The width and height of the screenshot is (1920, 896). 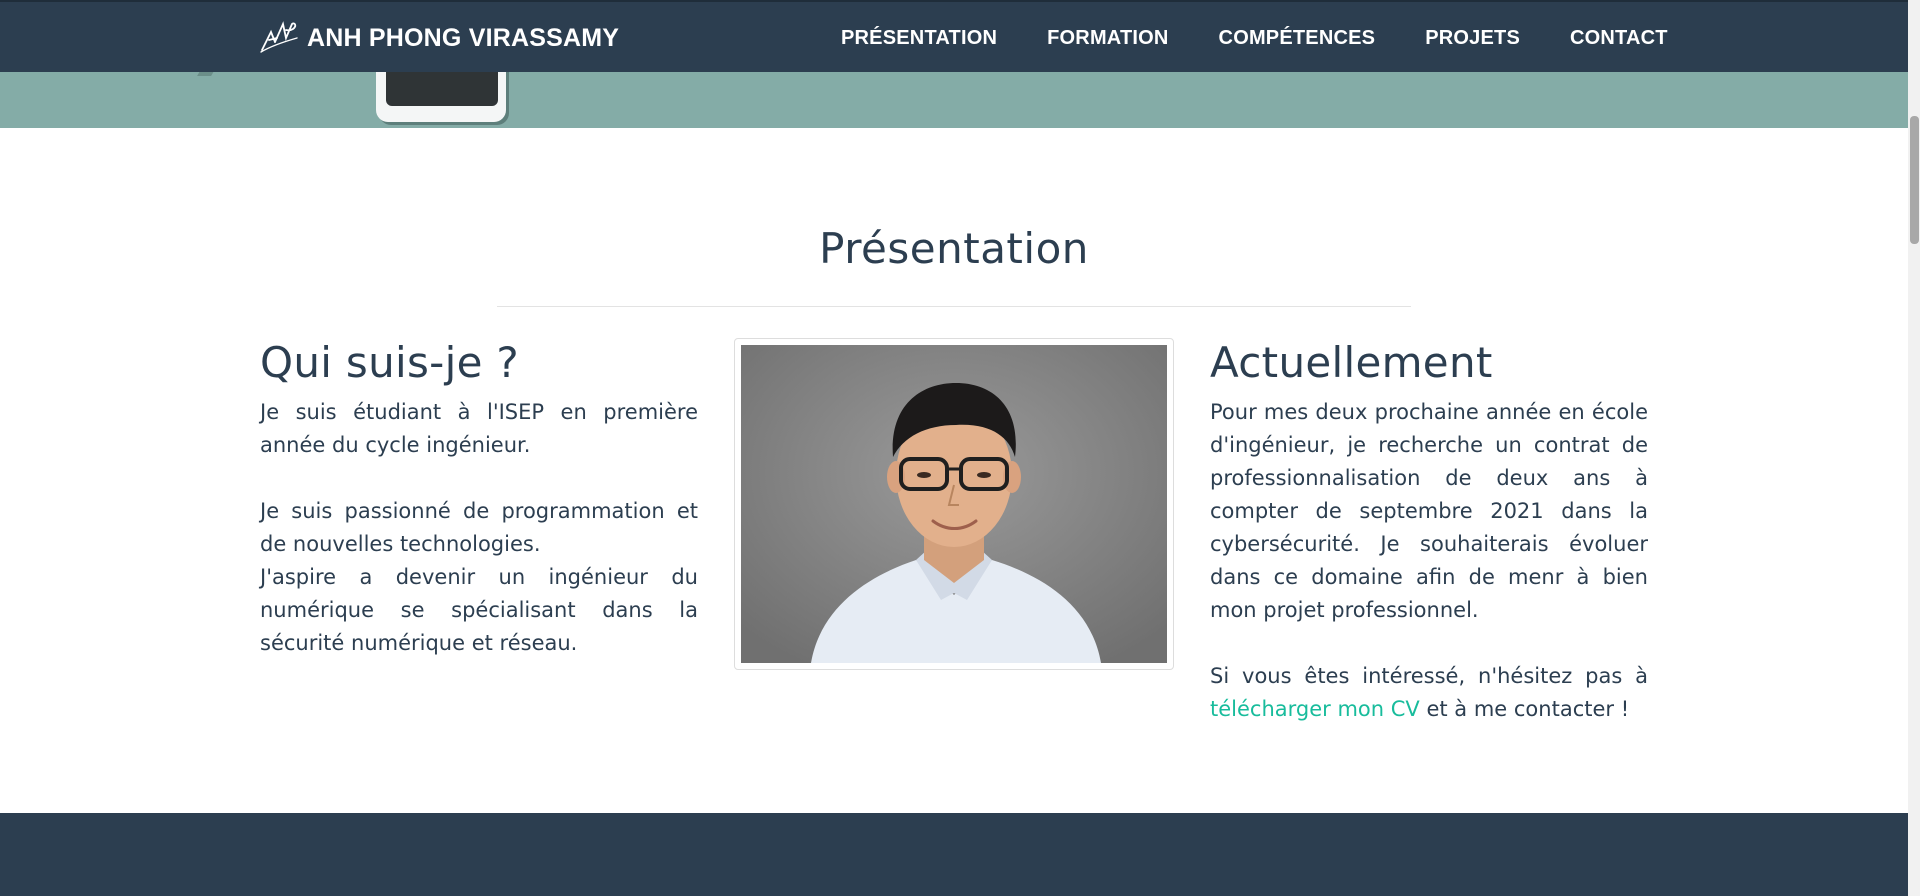 I want to click on scrollbar, so click(x=1914, y=448).